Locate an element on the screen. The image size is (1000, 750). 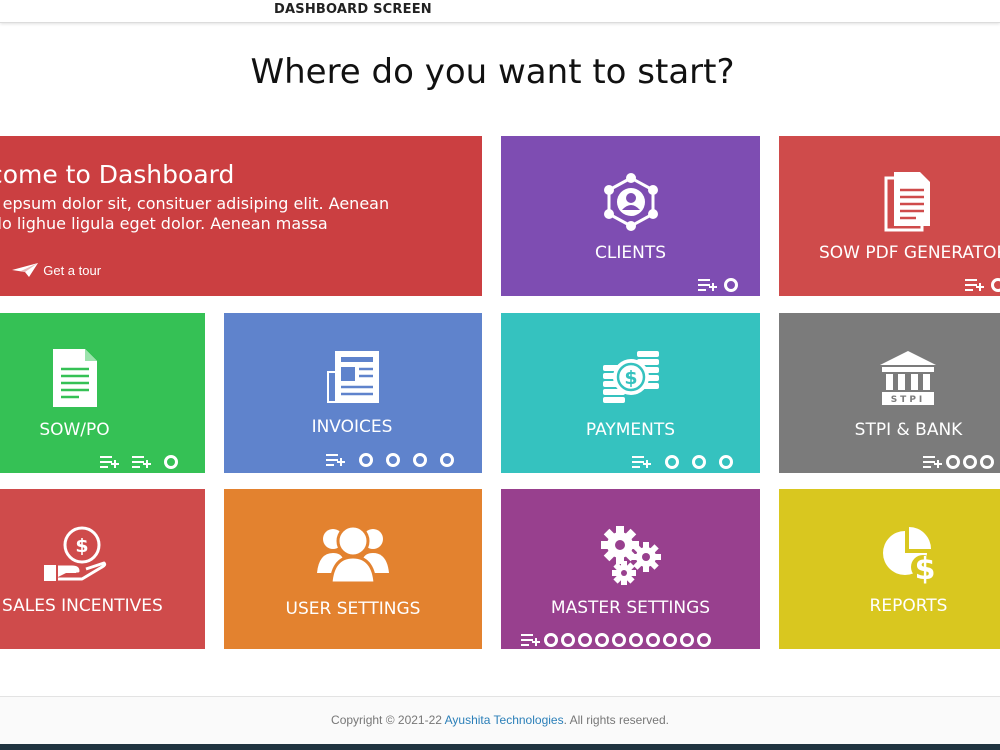
stpi-bank-label: STPI & BANK is located at coordinates (908, 430).